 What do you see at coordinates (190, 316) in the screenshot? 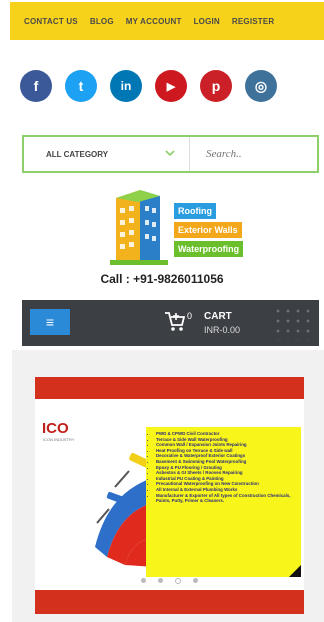
I see `cart-count: 0` at bounding box center [190, 316].